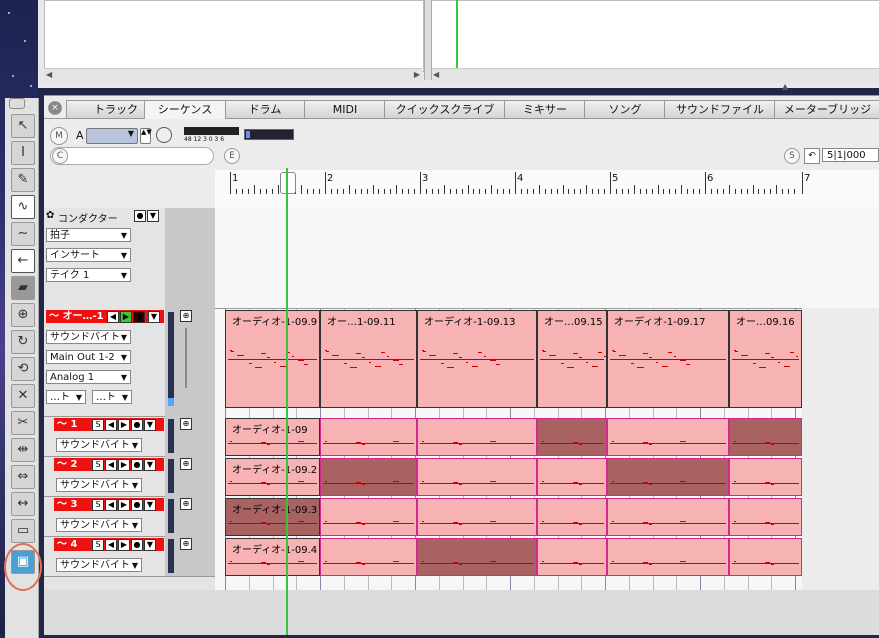  I want to click on menu-icon: ▼, so click(154, 317).